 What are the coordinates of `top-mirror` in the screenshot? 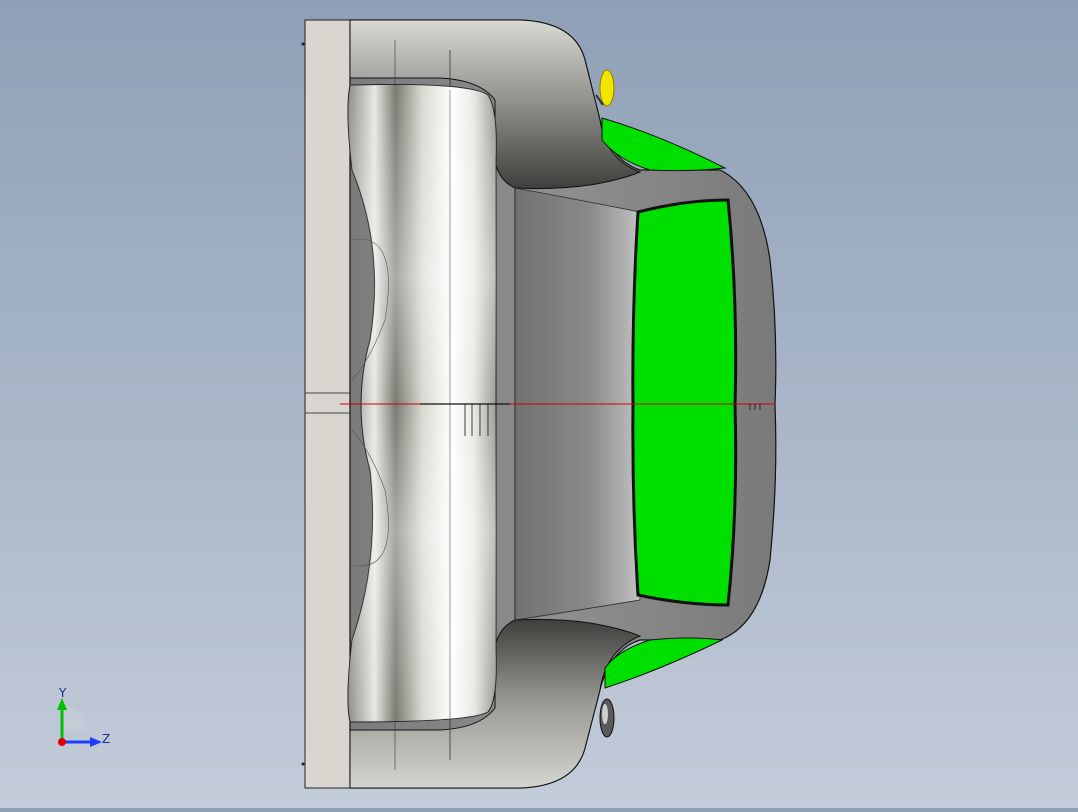 It's located at (605, 88).